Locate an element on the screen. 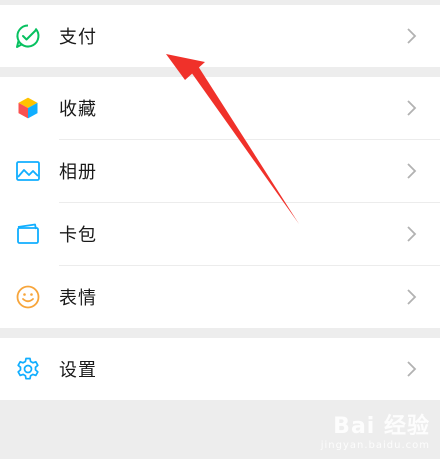 The image size is (440, 459). menu-group-pay: 支付 is located at coordinates (220, 36).